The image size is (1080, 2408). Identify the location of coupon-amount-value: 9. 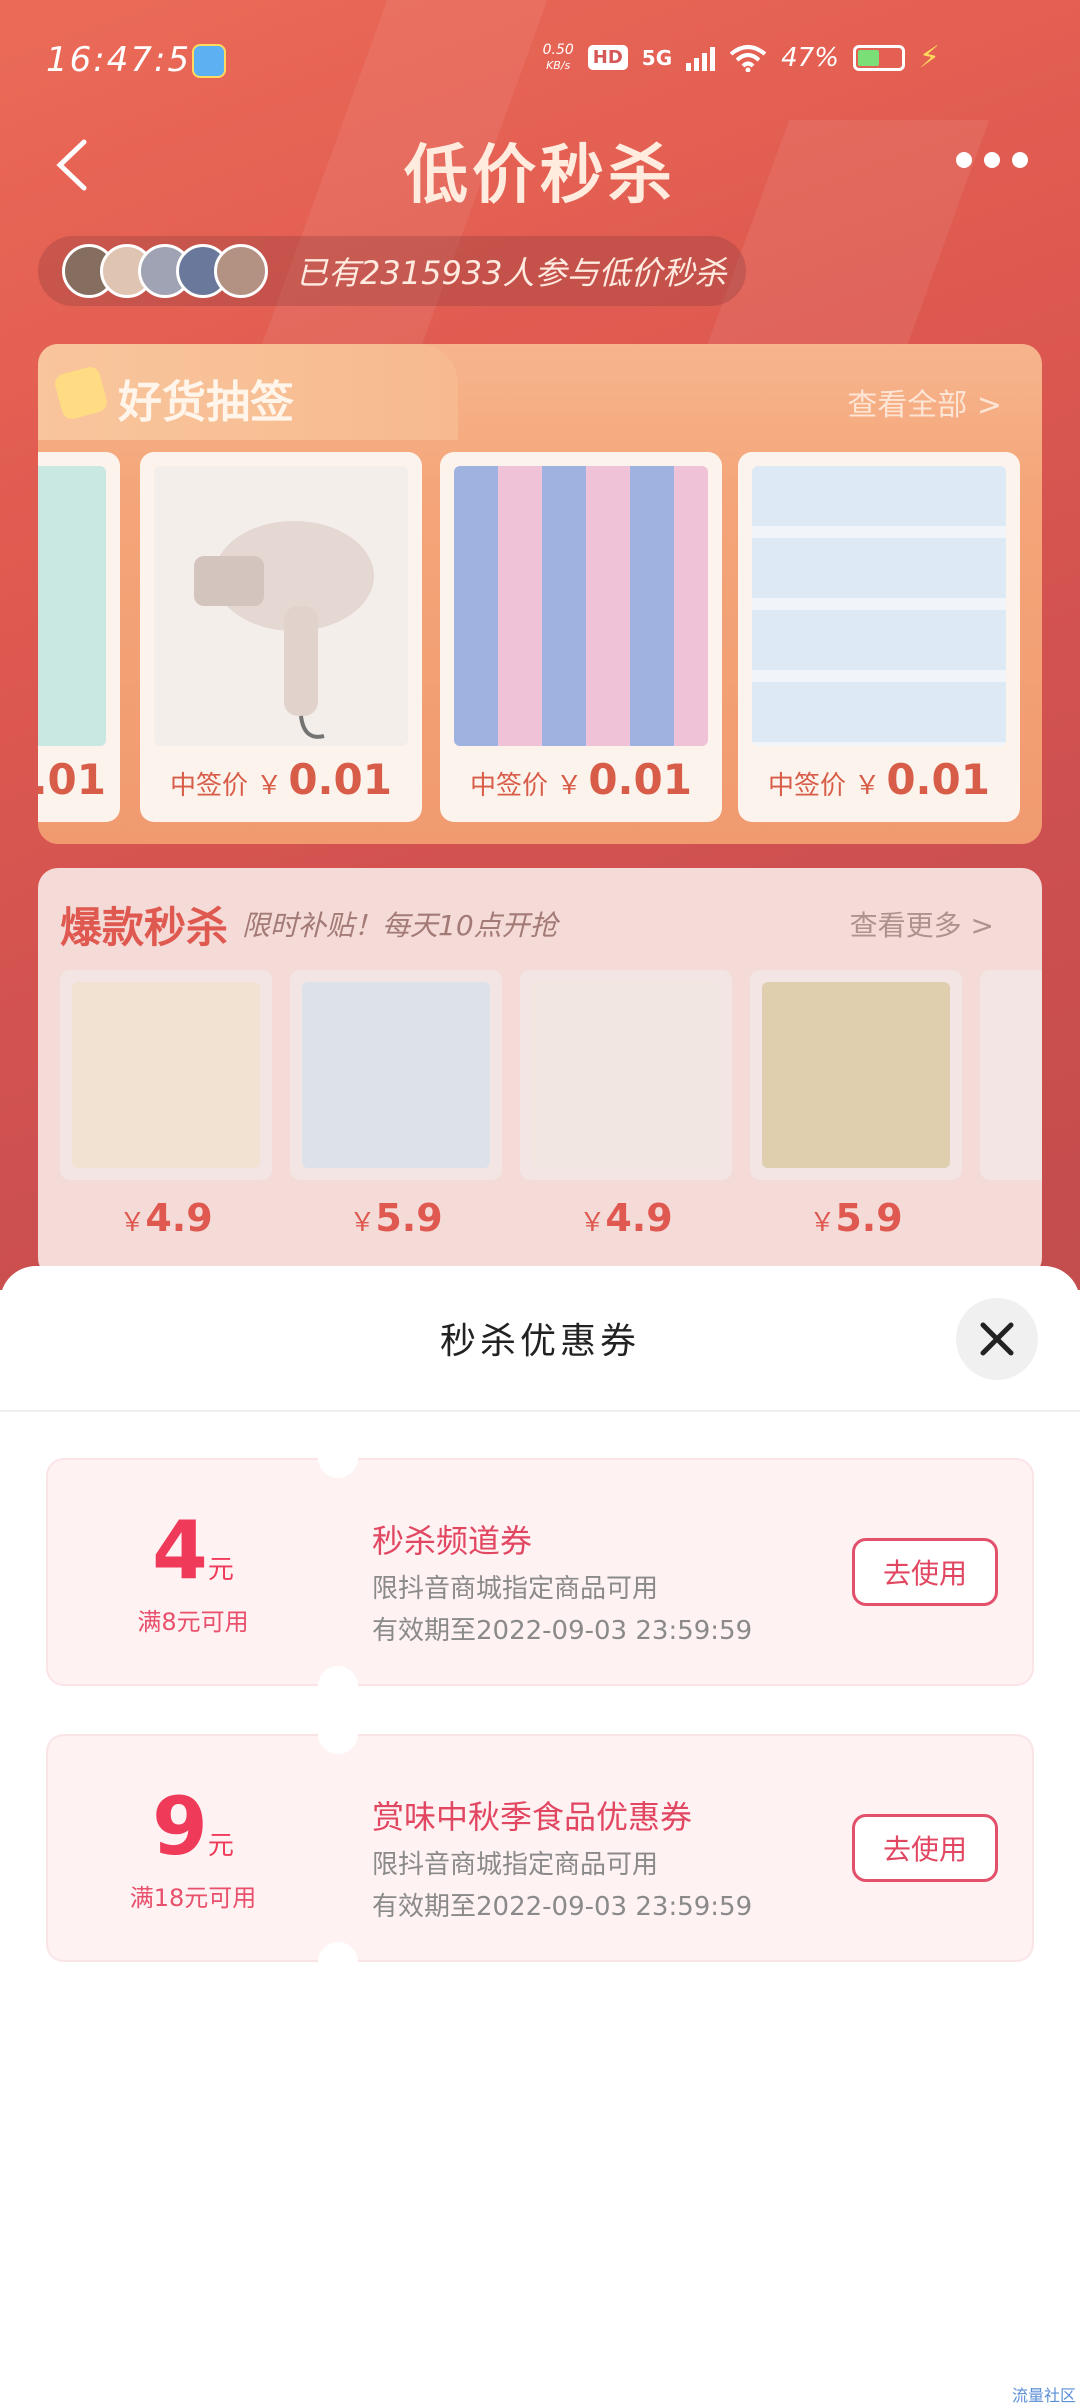
(180, 1826).